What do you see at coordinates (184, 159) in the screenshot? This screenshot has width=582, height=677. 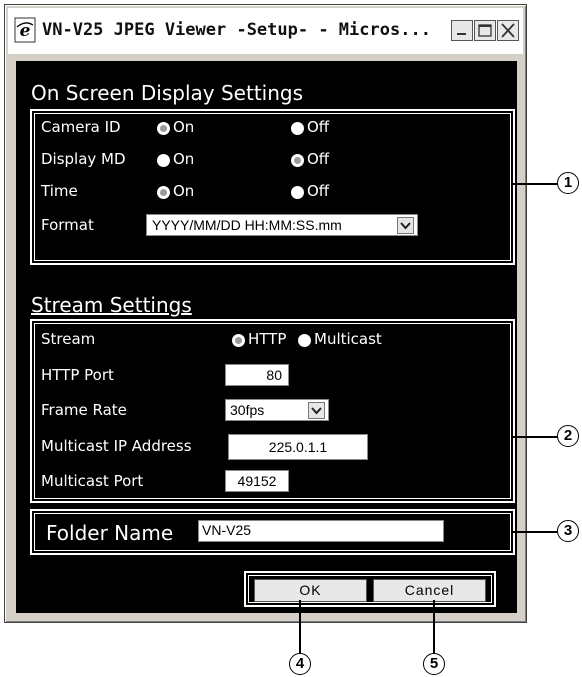 I see `display-md-on-label: On` at bounding box center [184, 159].